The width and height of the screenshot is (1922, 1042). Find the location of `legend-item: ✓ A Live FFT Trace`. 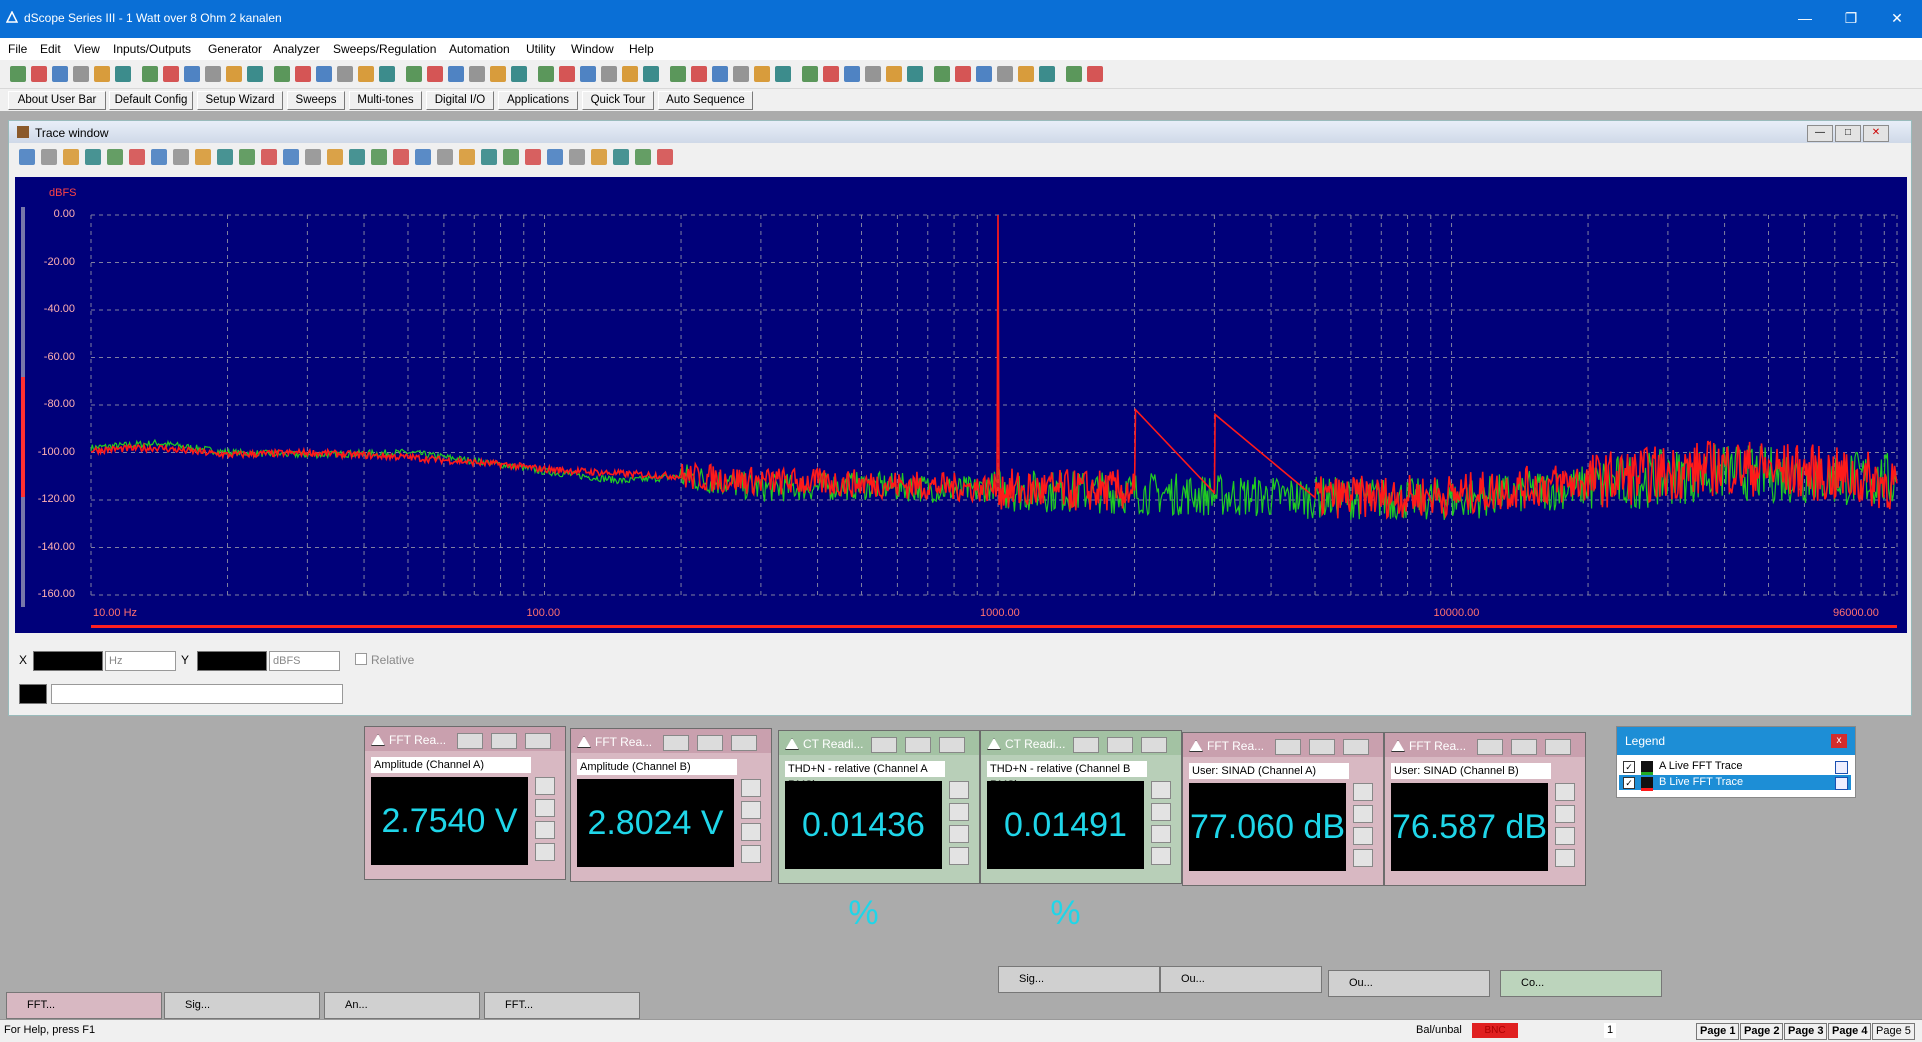

legend-item: ✓ A Live FFT Trace is located at coordinates (1735, 767).